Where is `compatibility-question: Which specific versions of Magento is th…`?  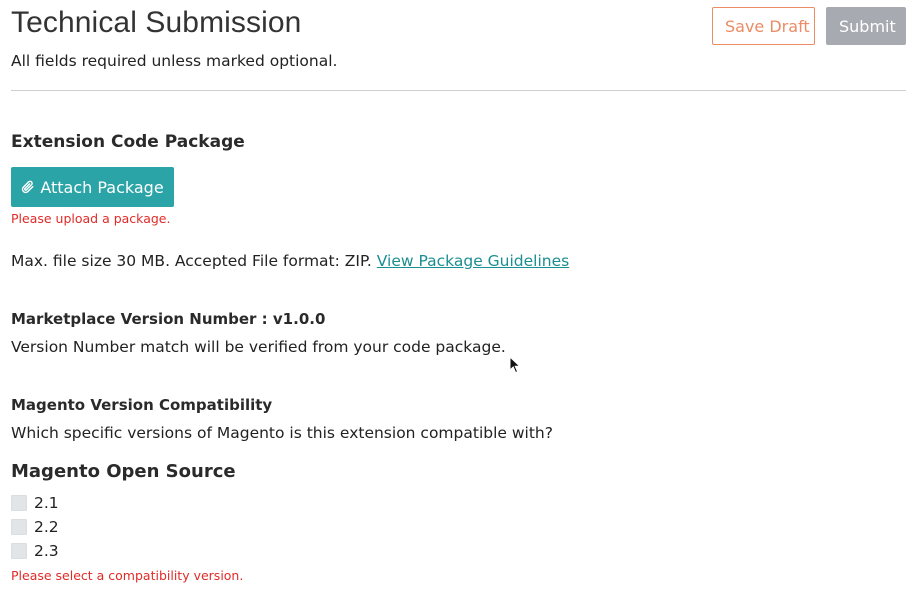
compatibility-question: Which specific versions of Magento is th… is located at coordinates (282, 433).